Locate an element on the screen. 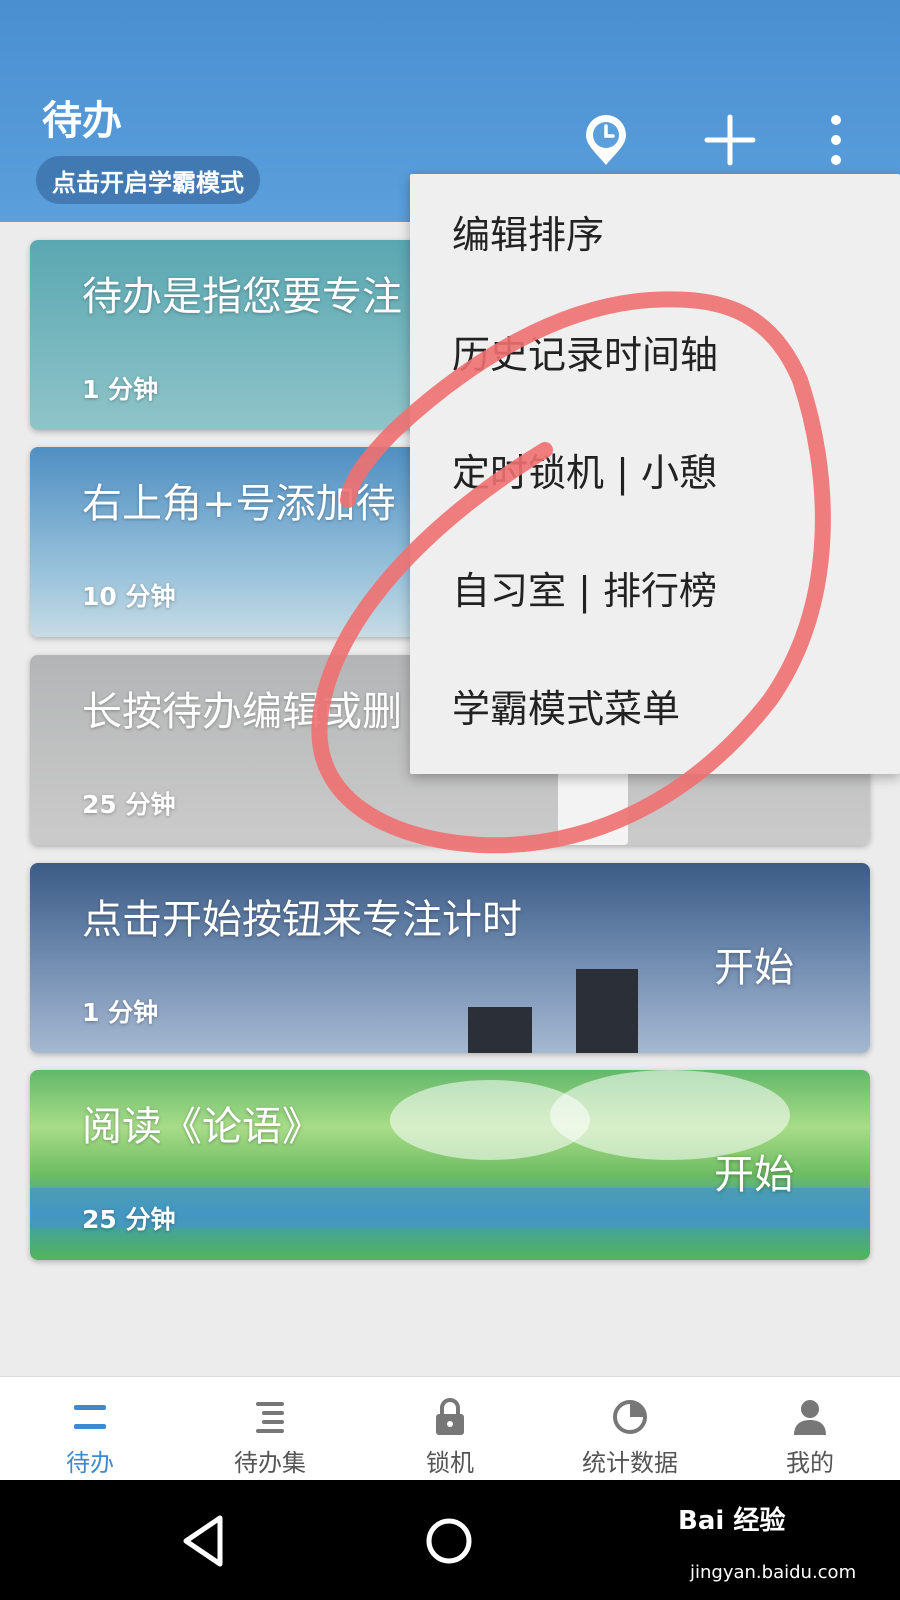  pie-chart-icon is located at coordinates (630, 1417).